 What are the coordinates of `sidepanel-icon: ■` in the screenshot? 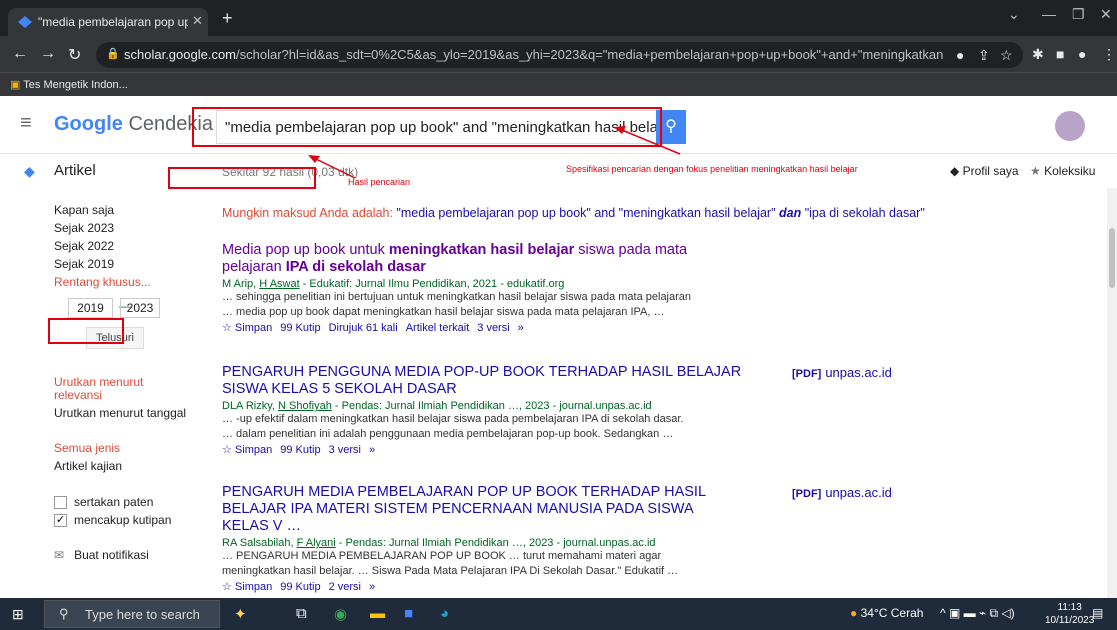 It's located at (1060, 54).